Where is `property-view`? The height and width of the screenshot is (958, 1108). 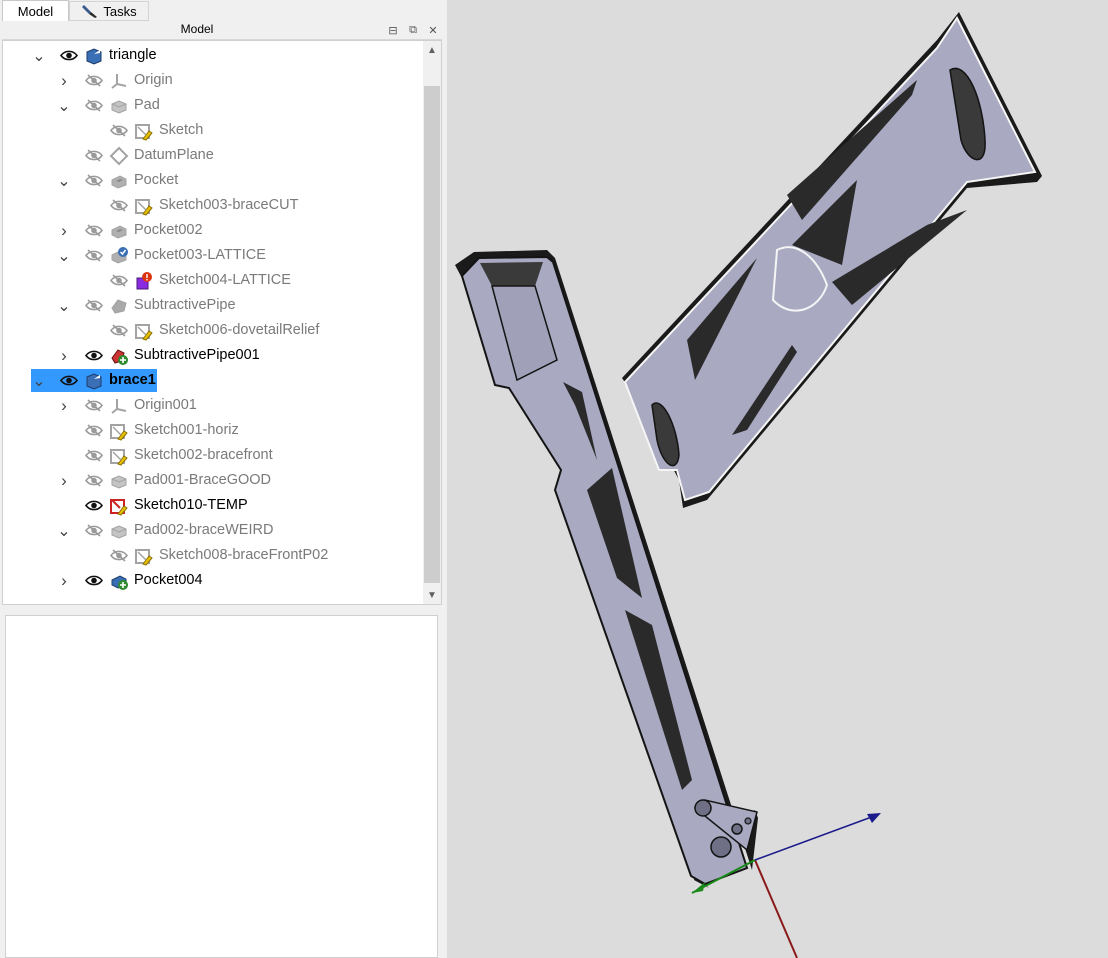
property-view is located at coordinates (221, 786).